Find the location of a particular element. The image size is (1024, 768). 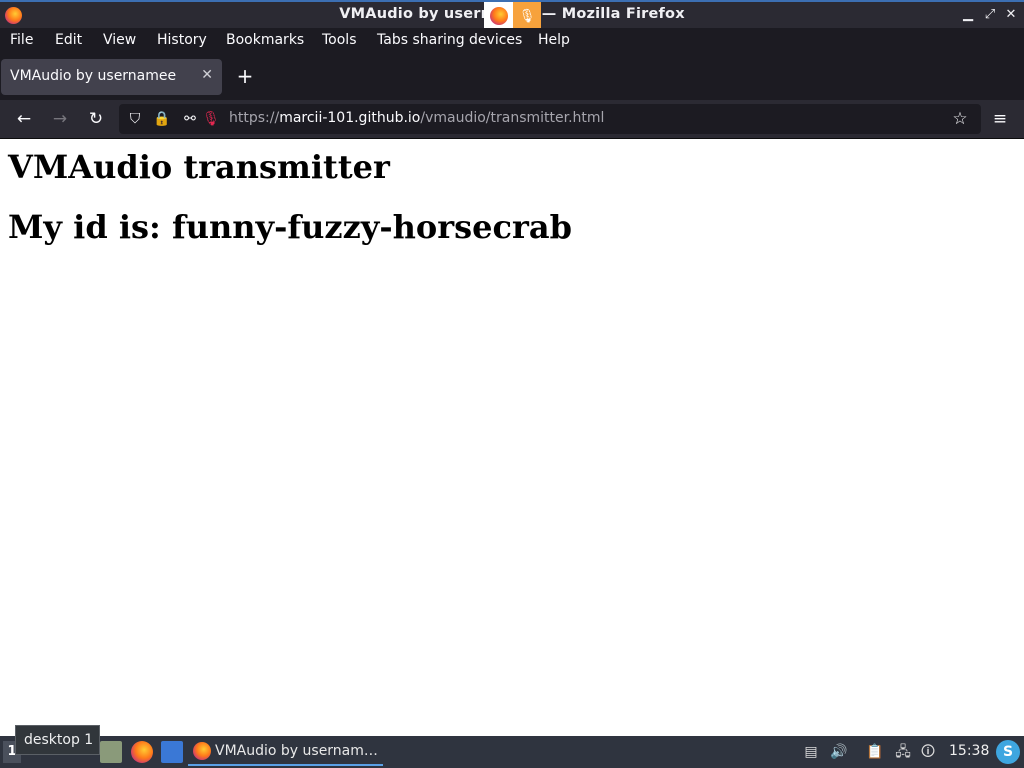

clipboard-icon: 📋 is located at coordinates (875, 752).